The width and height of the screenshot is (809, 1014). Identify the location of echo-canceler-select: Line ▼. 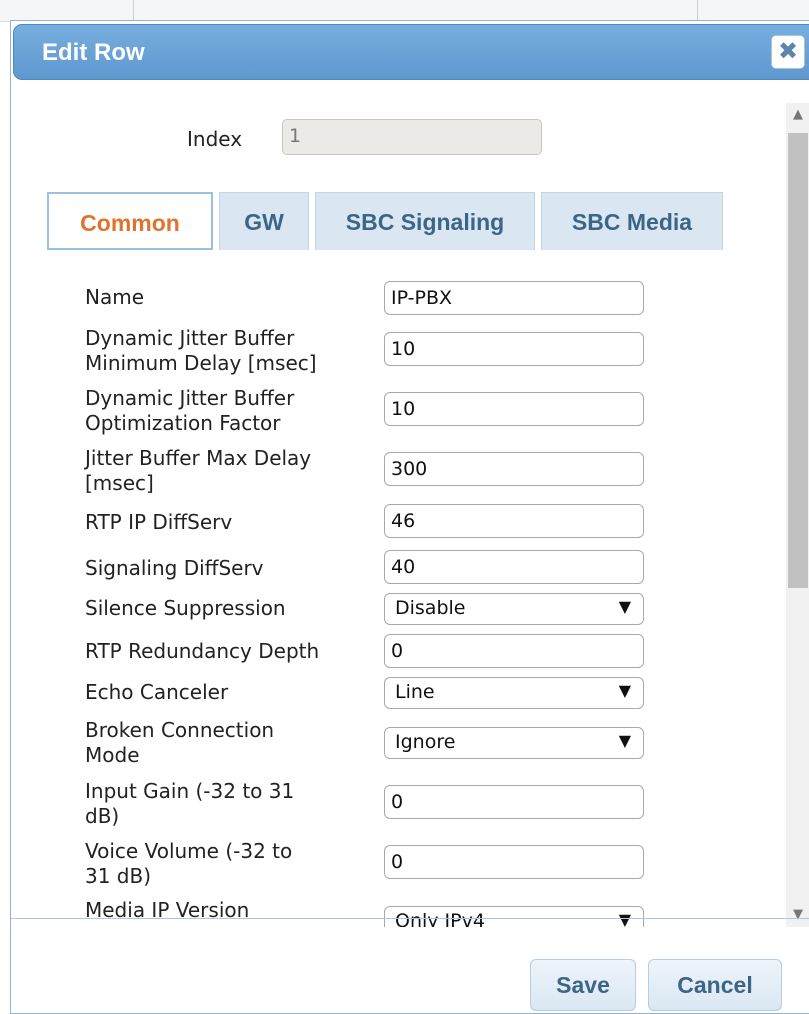
(514, 693).